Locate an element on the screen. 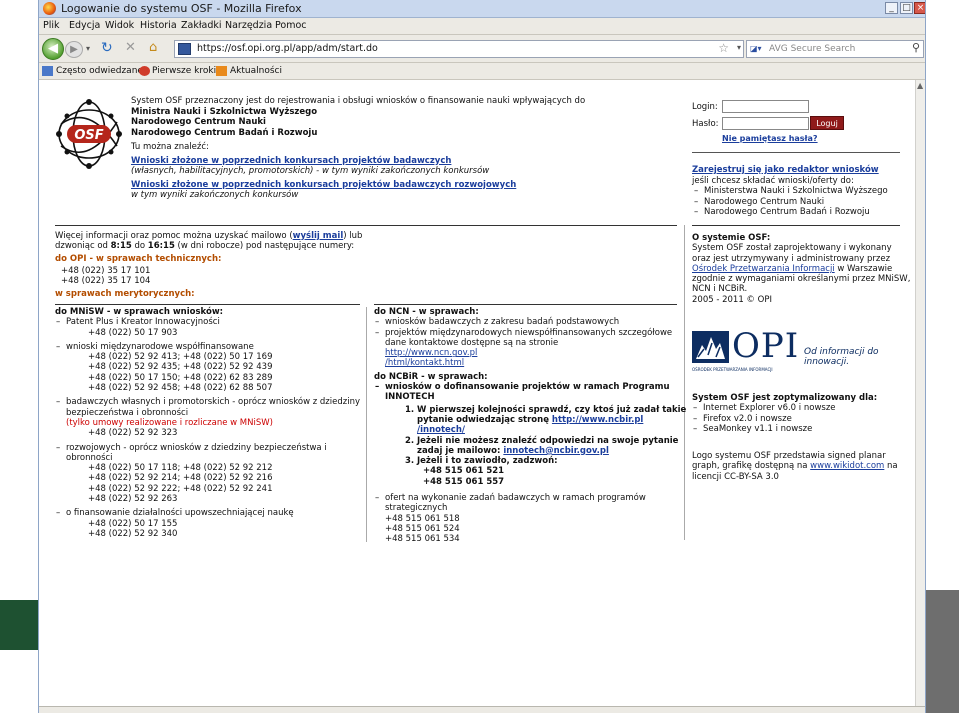 The width and height of the screenshot is (959, 713). phone-line: +48 (022) 50 17 155 is located at coordinates (133, 523).